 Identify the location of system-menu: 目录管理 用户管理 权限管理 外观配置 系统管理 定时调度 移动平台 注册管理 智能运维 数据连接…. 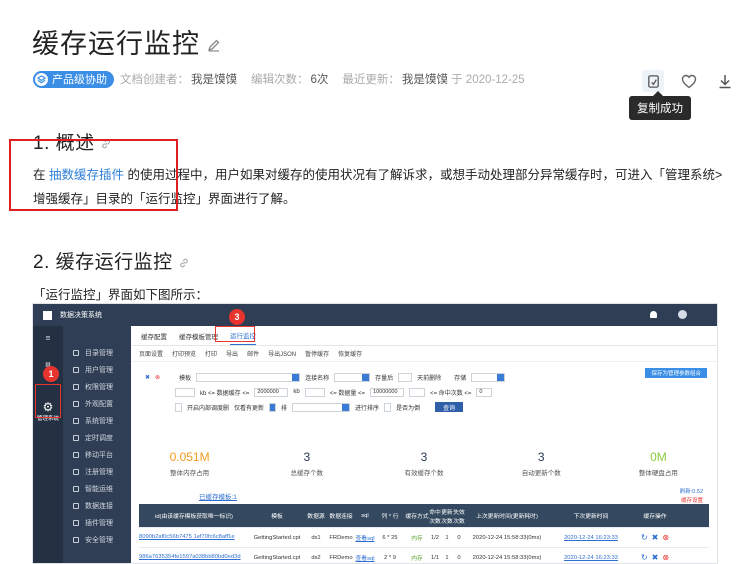
(97, 444).